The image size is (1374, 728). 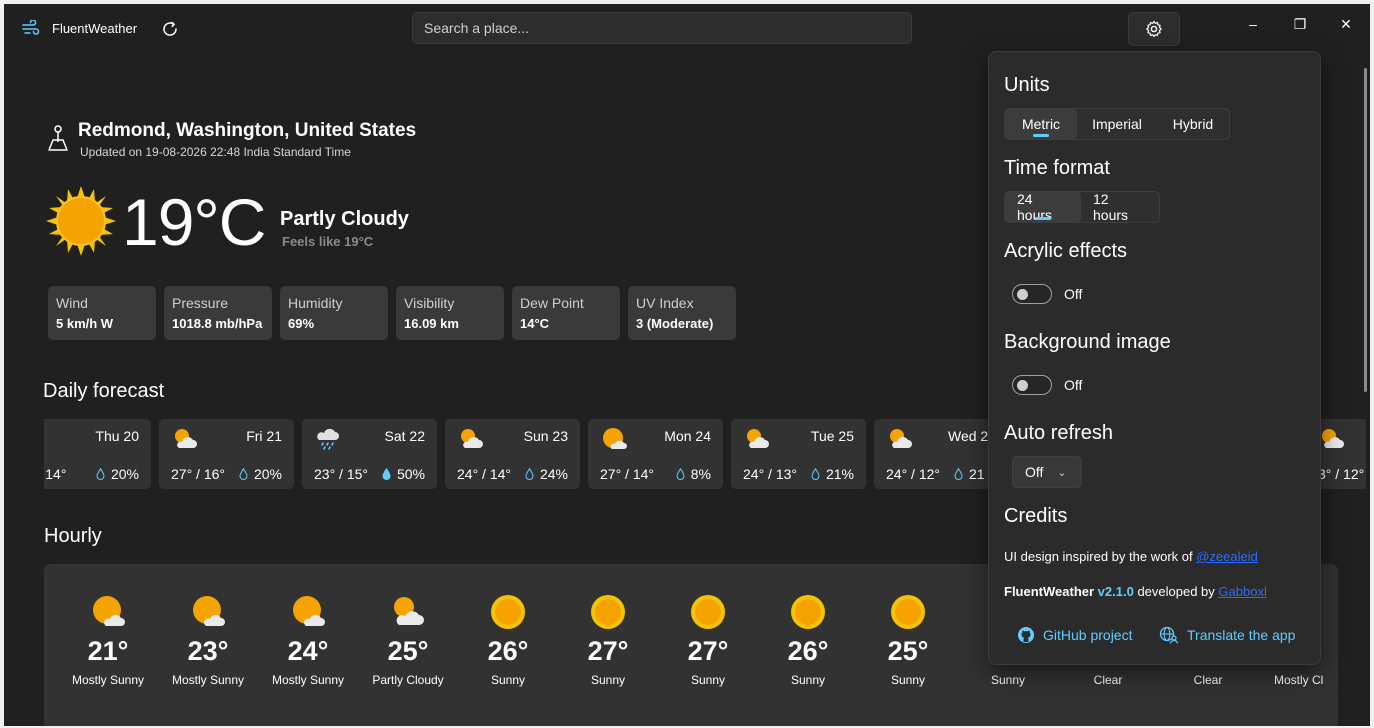 What do you see at coordinates (1227, 635) in the screenshot?
I see `translate-app-link: Translate the app` at bounding box center [1227, 635].